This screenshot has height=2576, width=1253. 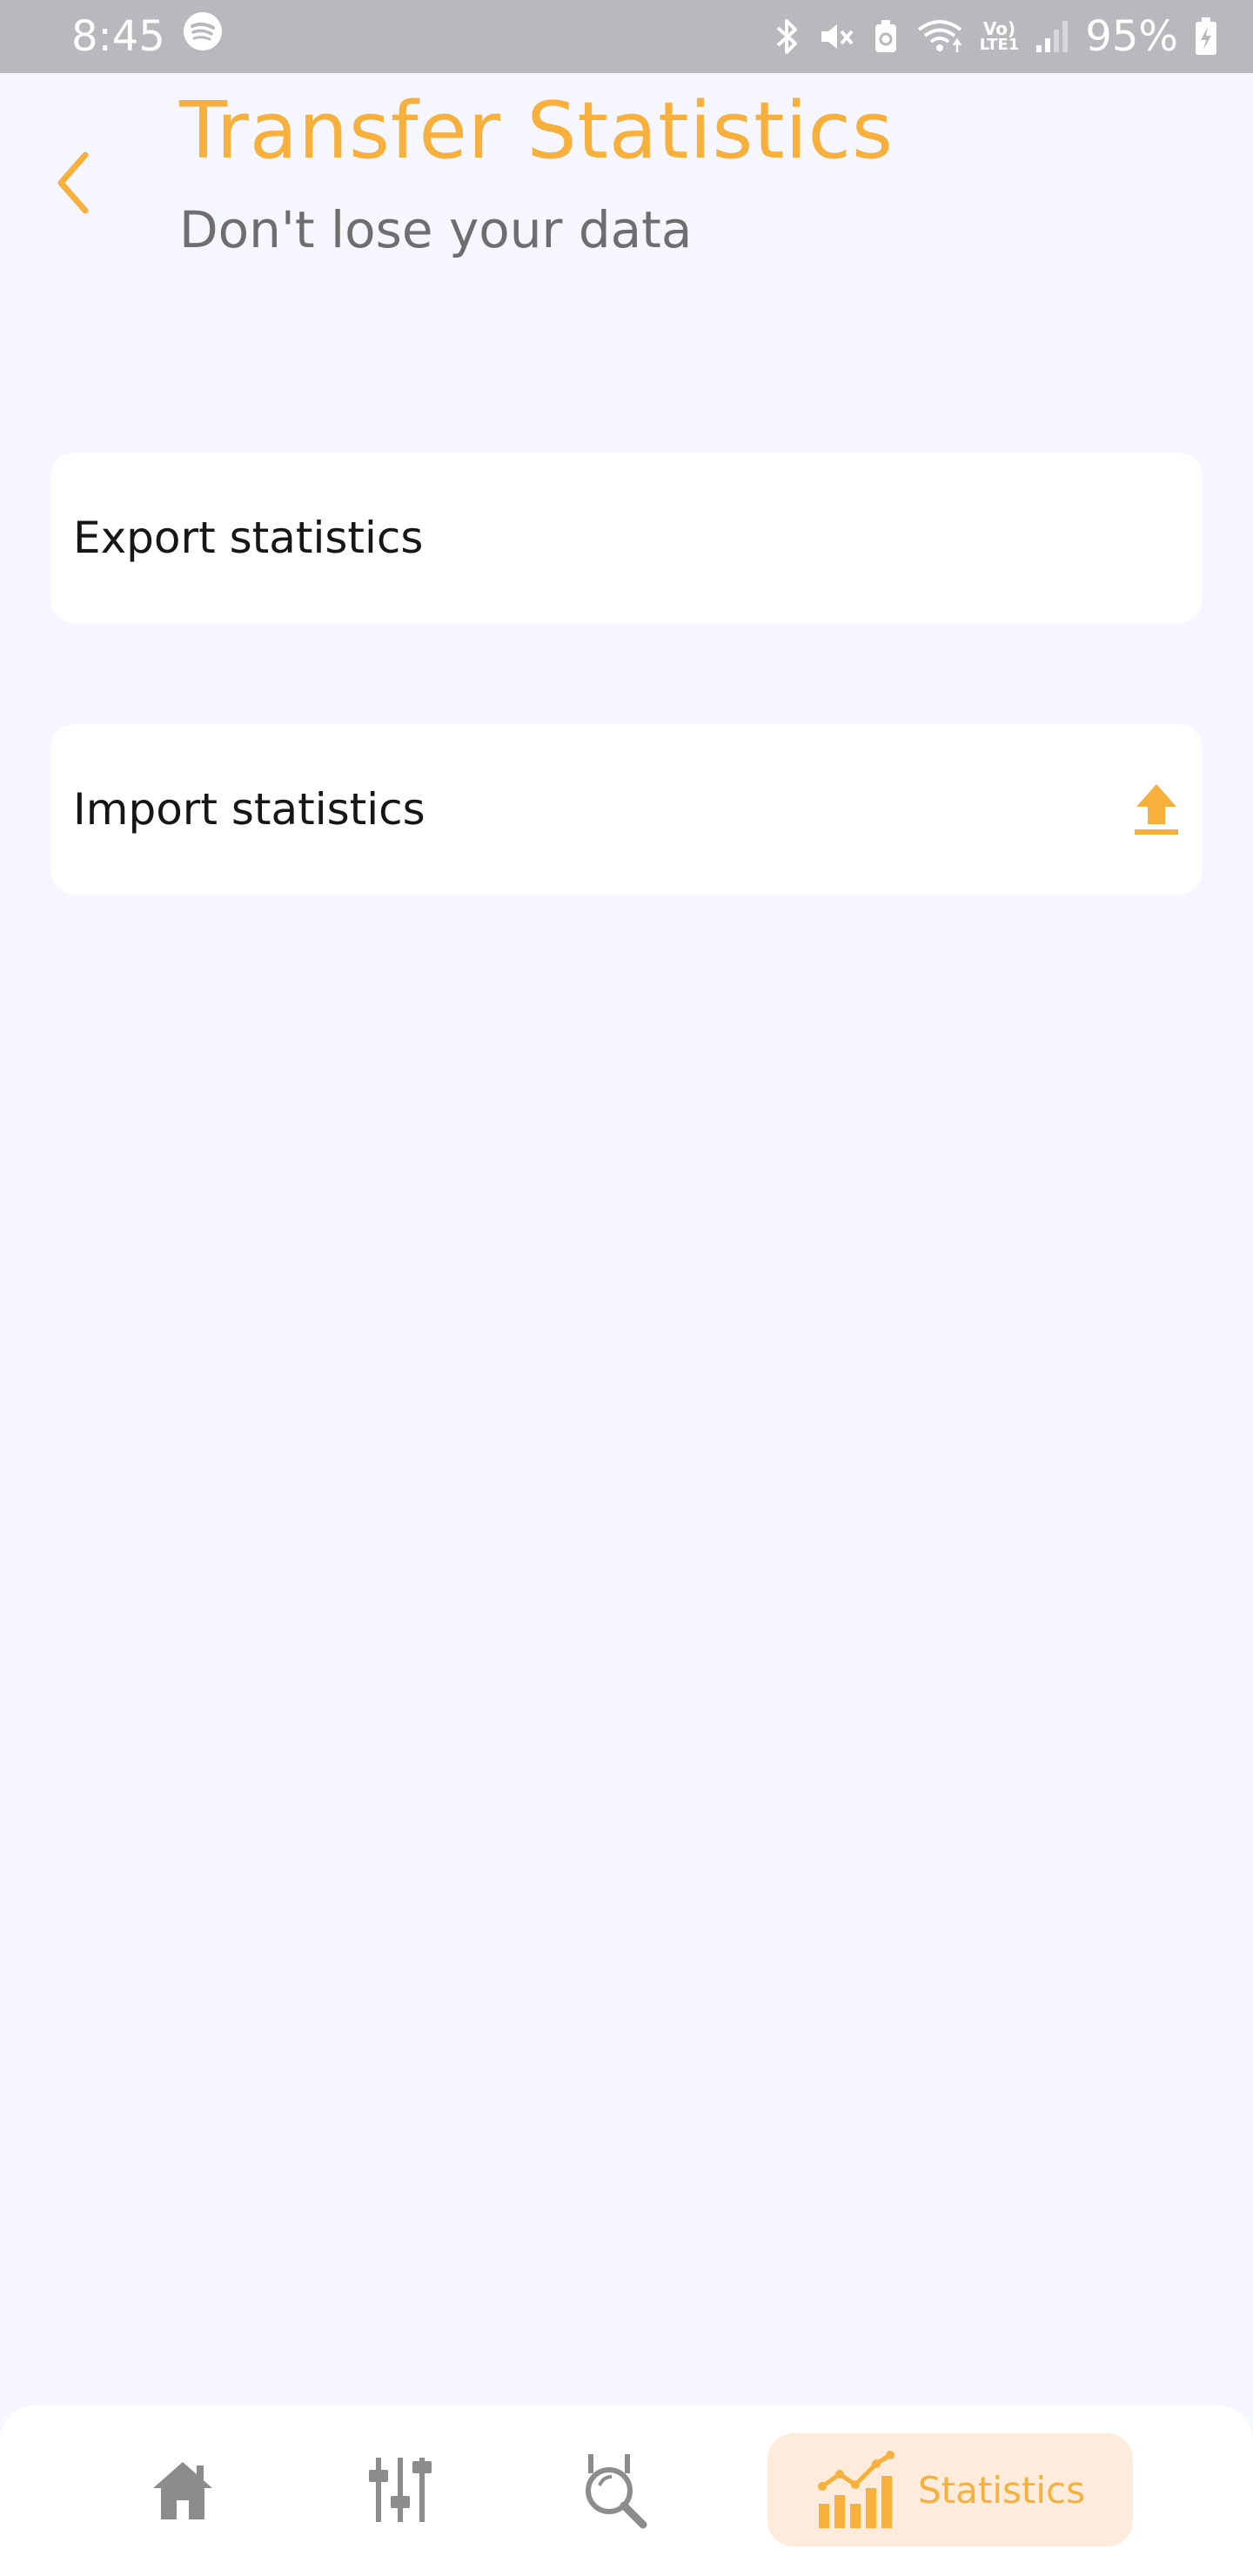 I want to click on statistics-chart-icon, so click(x=856, y=2489).